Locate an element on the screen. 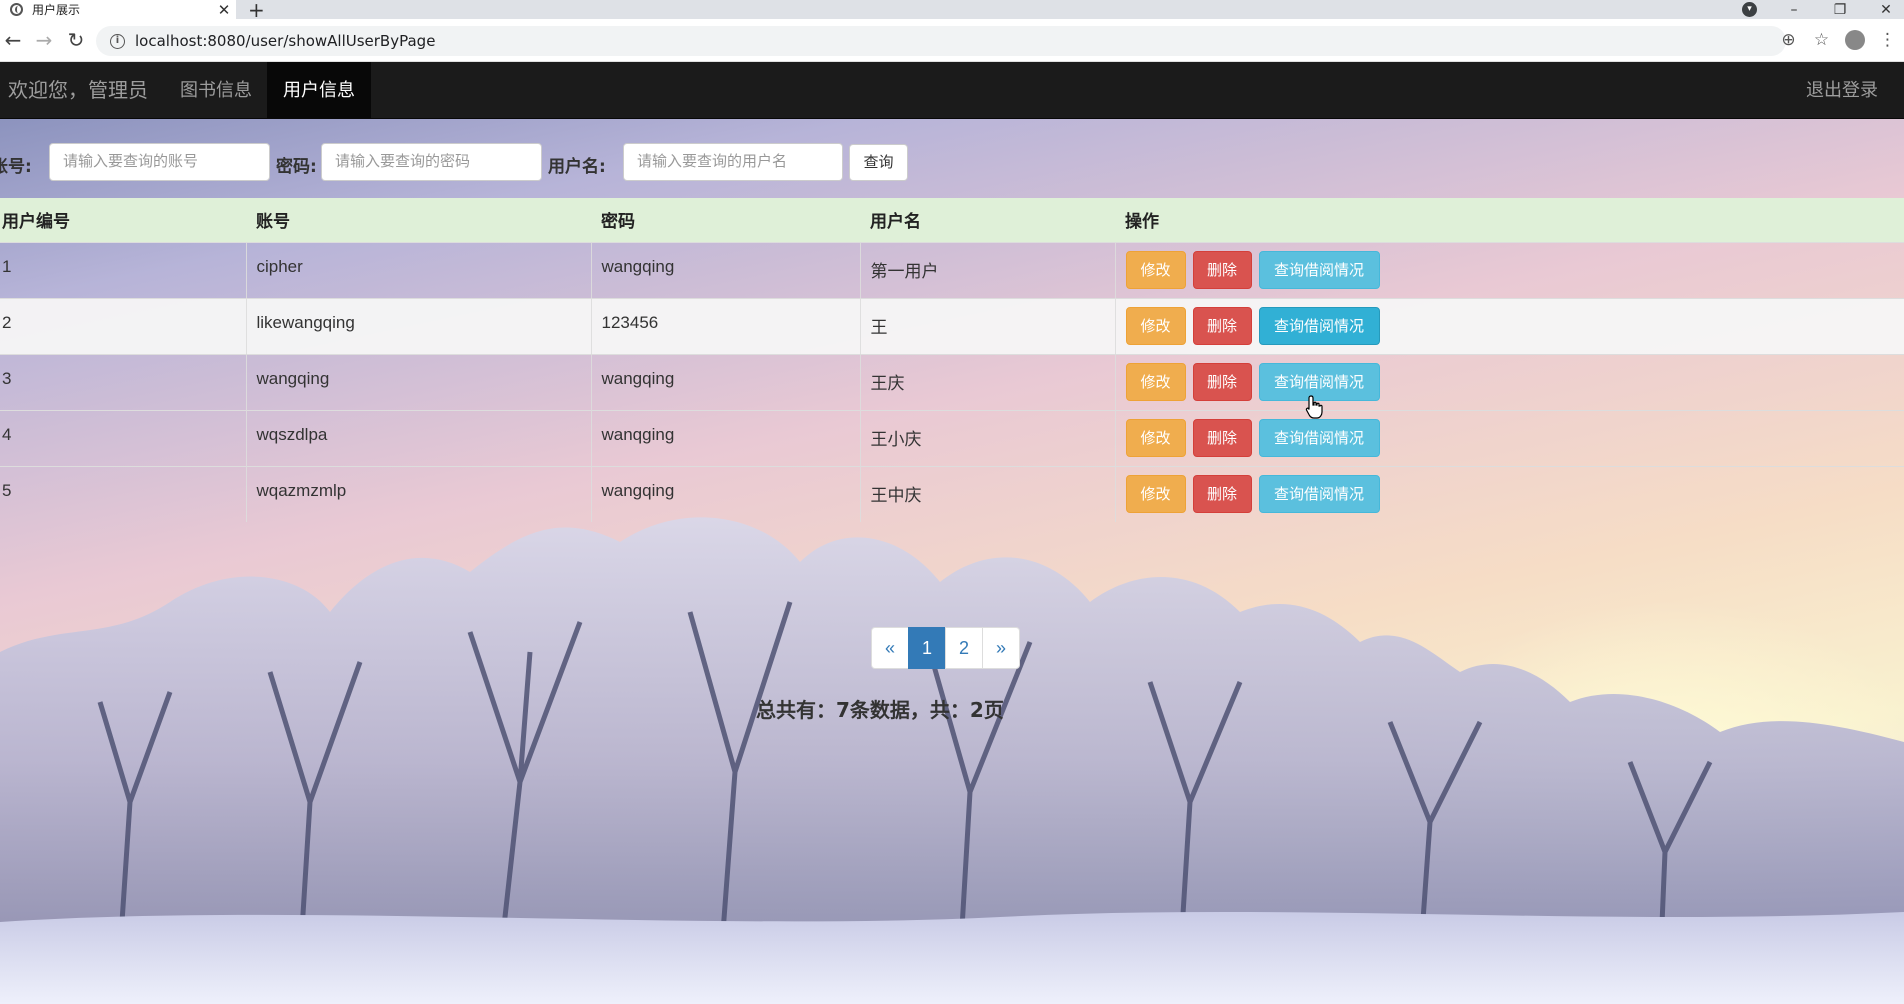  cell-username: 王中庆 is located at coordinates (987, 493).